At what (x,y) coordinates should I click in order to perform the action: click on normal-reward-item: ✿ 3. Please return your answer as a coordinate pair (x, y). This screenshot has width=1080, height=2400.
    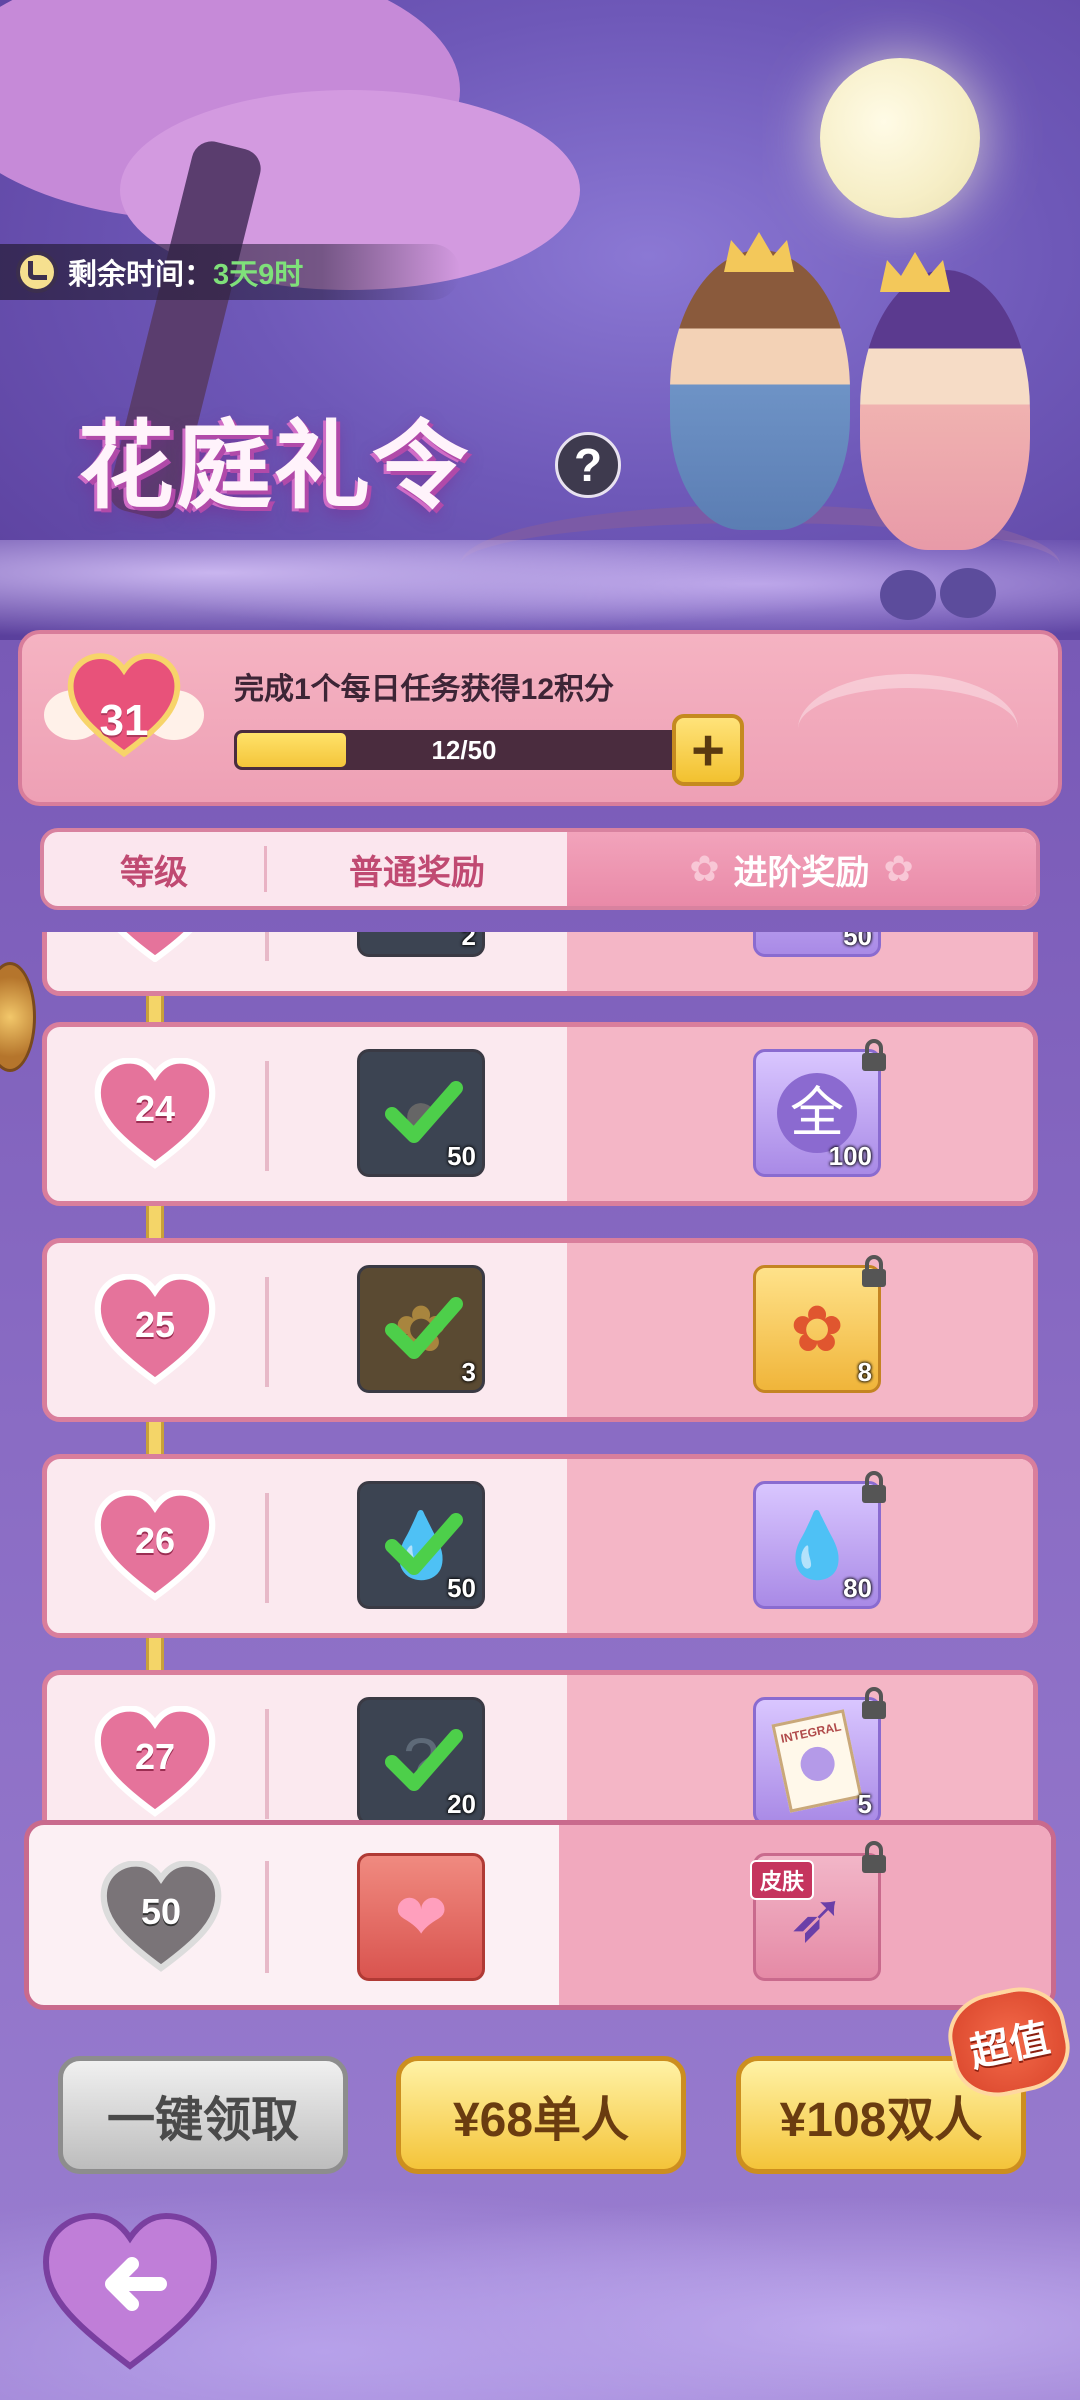
    Looking at the image, I should click on (421, 1329).